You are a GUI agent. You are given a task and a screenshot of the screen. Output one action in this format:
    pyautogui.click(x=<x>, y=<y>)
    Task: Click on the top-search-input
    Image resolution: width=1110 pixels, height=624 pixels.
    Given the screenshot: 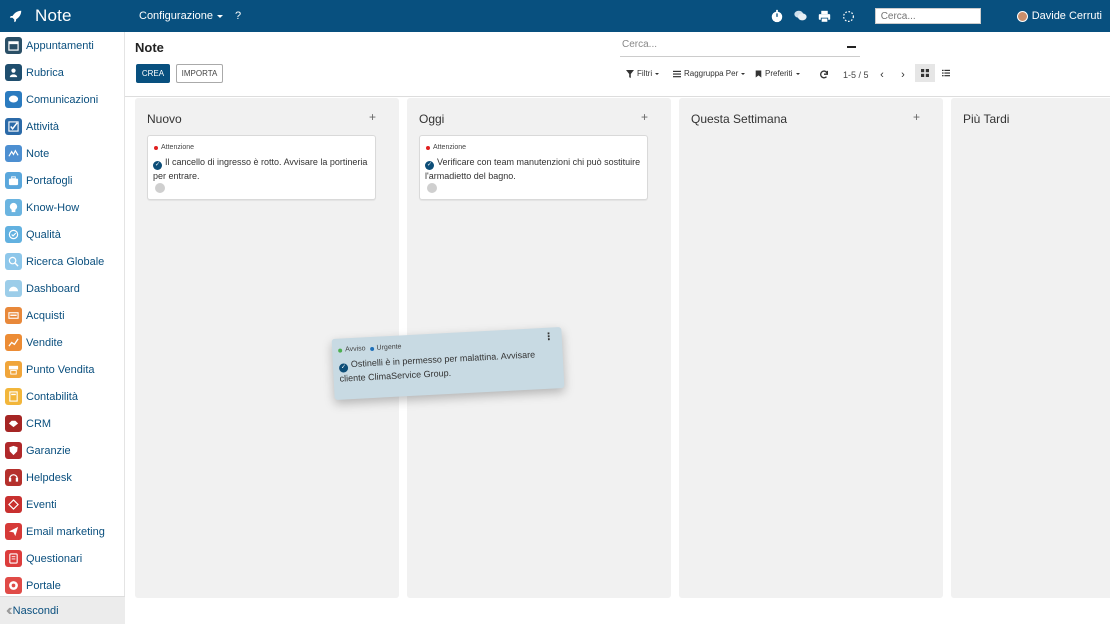 What is the action you would take?
    pyautogui.click(x=927, y=16)
    